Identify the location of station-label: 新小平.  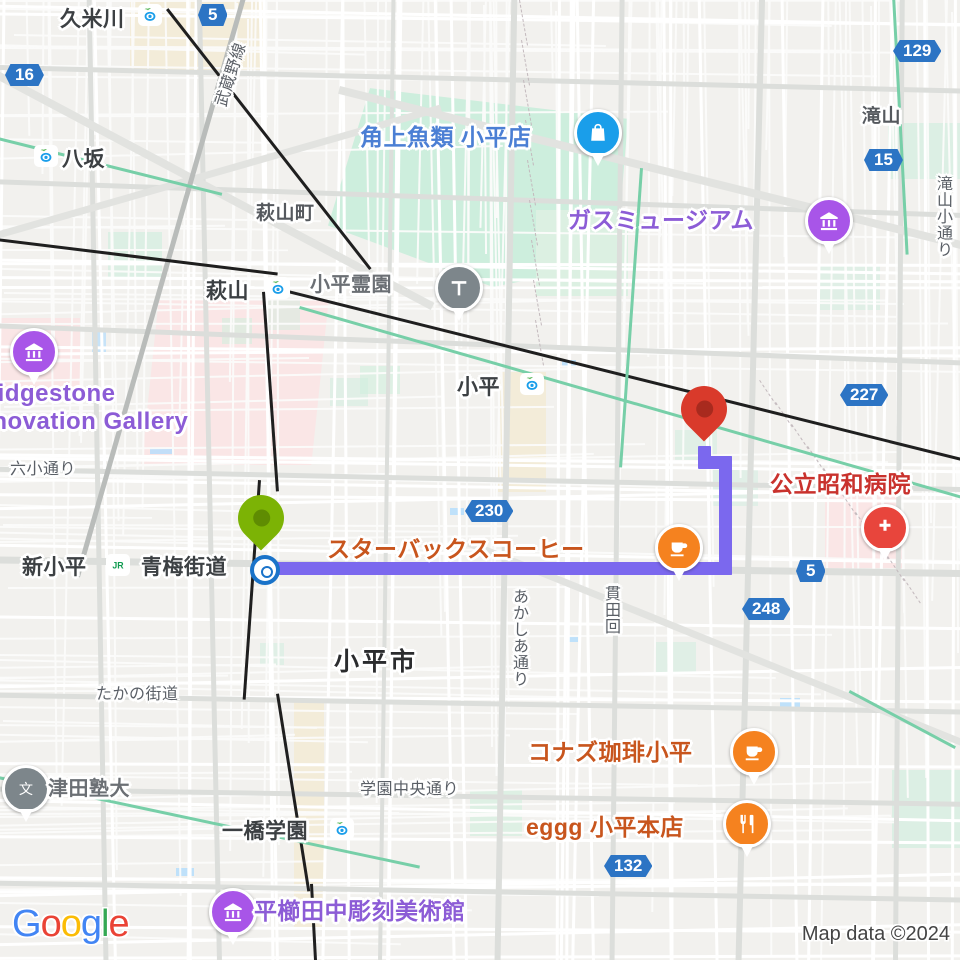
(54, 567).